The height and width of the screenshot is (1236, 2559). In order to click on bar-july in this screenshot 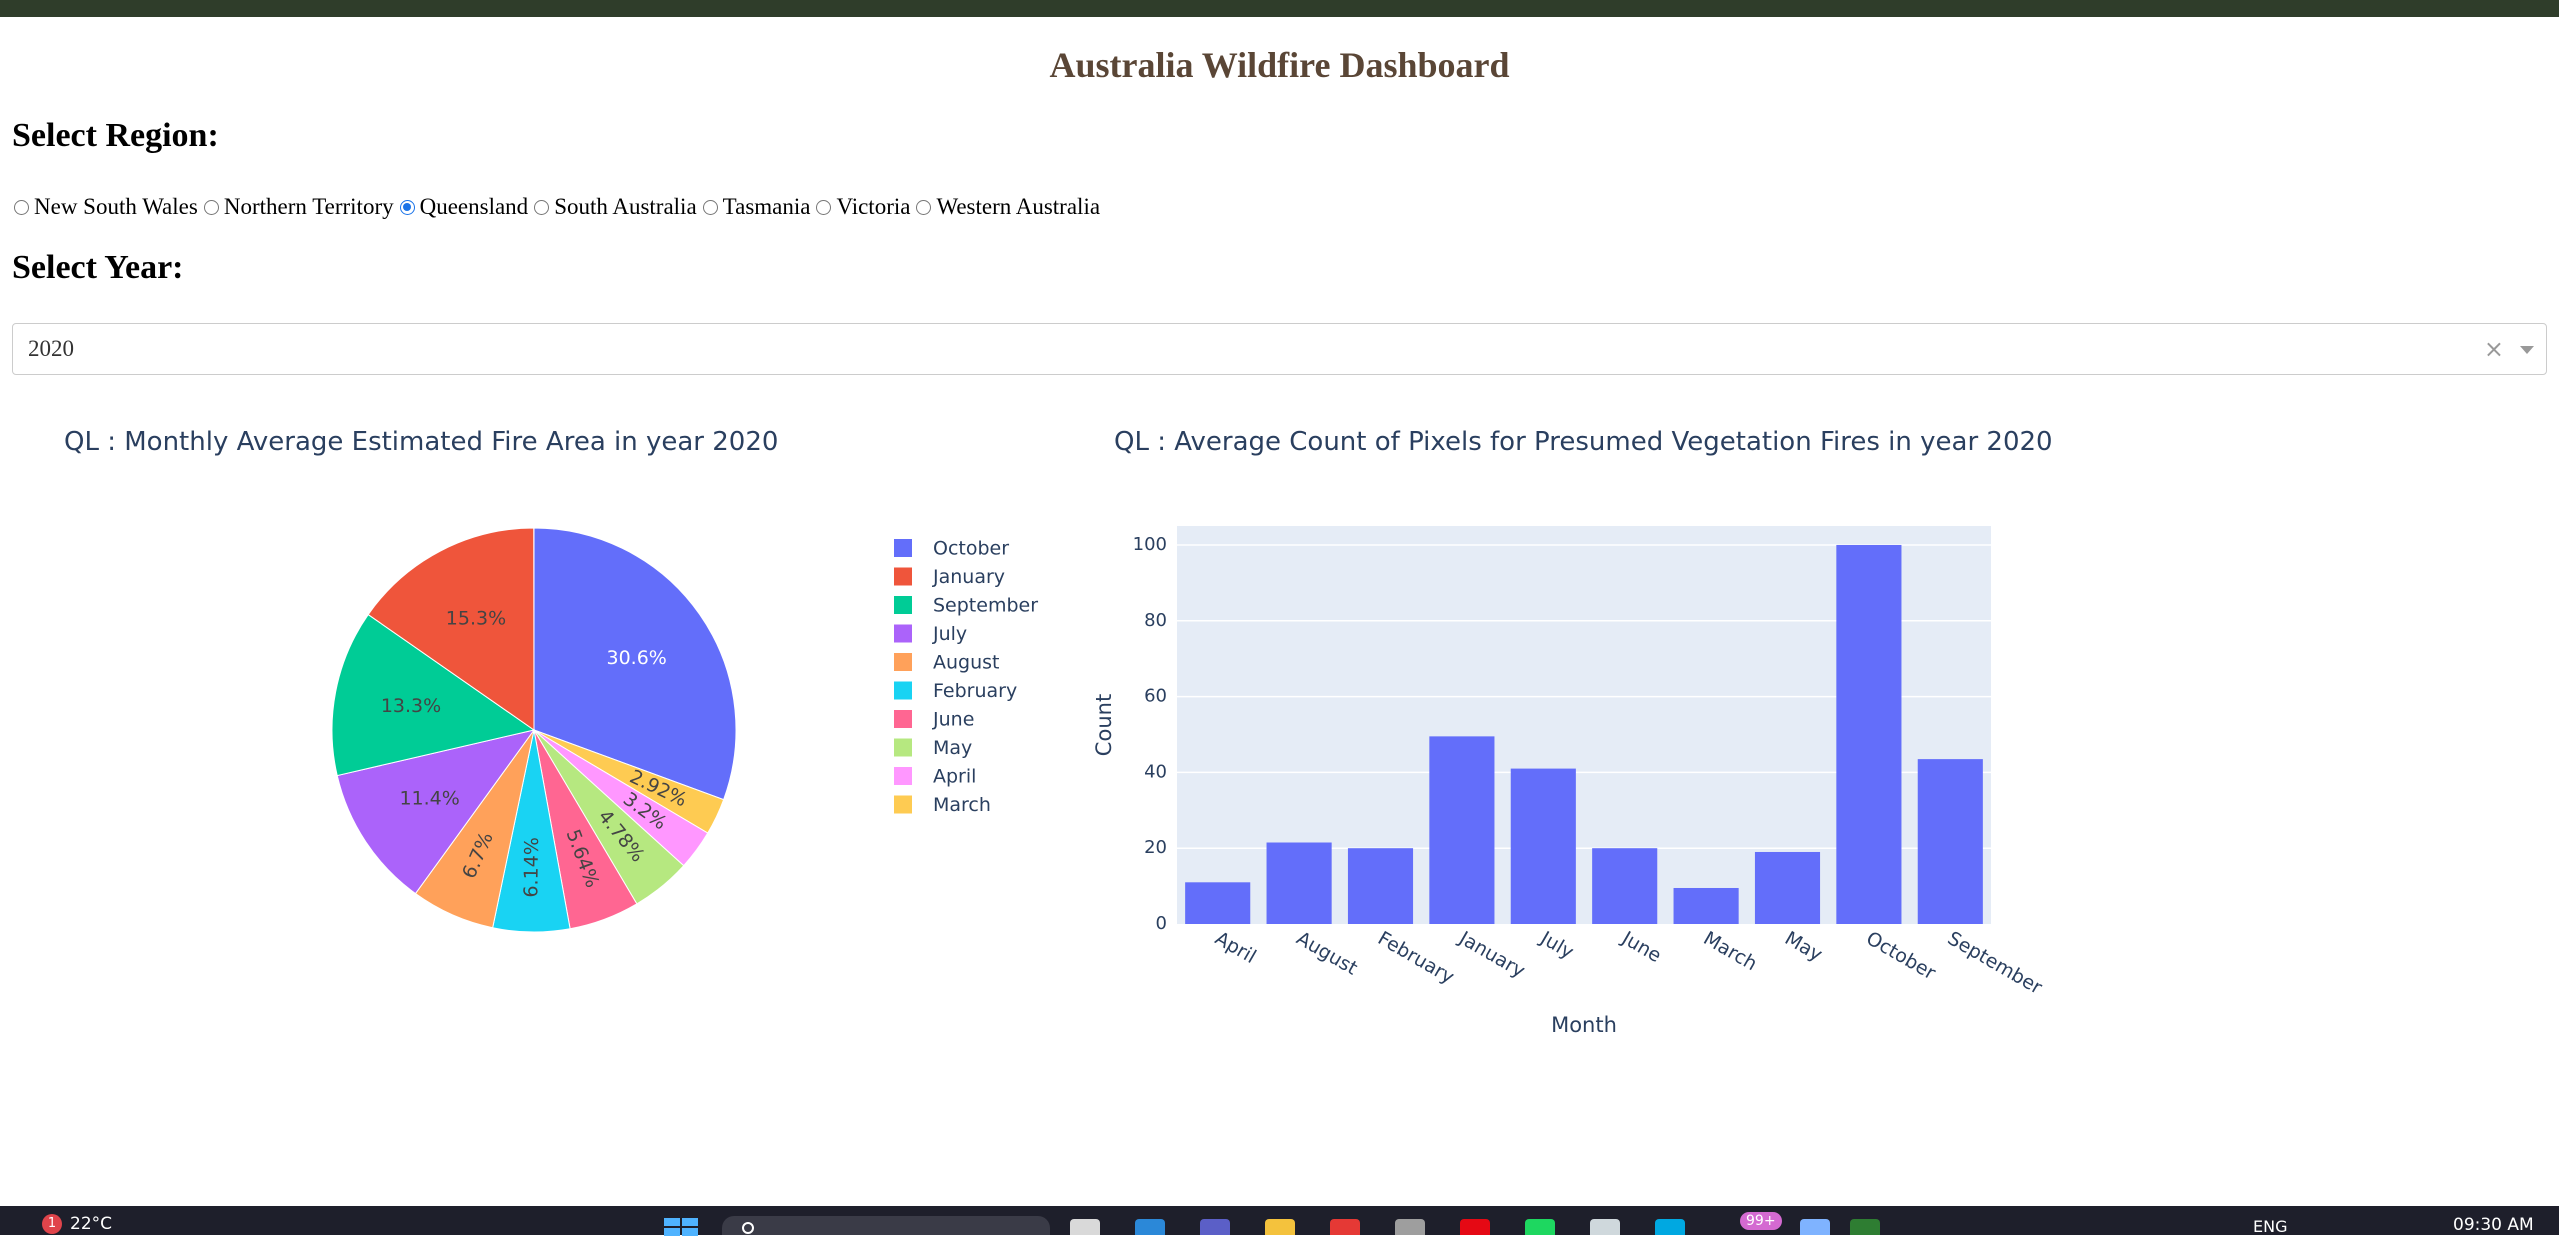, I will do `click(1543, 846)`.